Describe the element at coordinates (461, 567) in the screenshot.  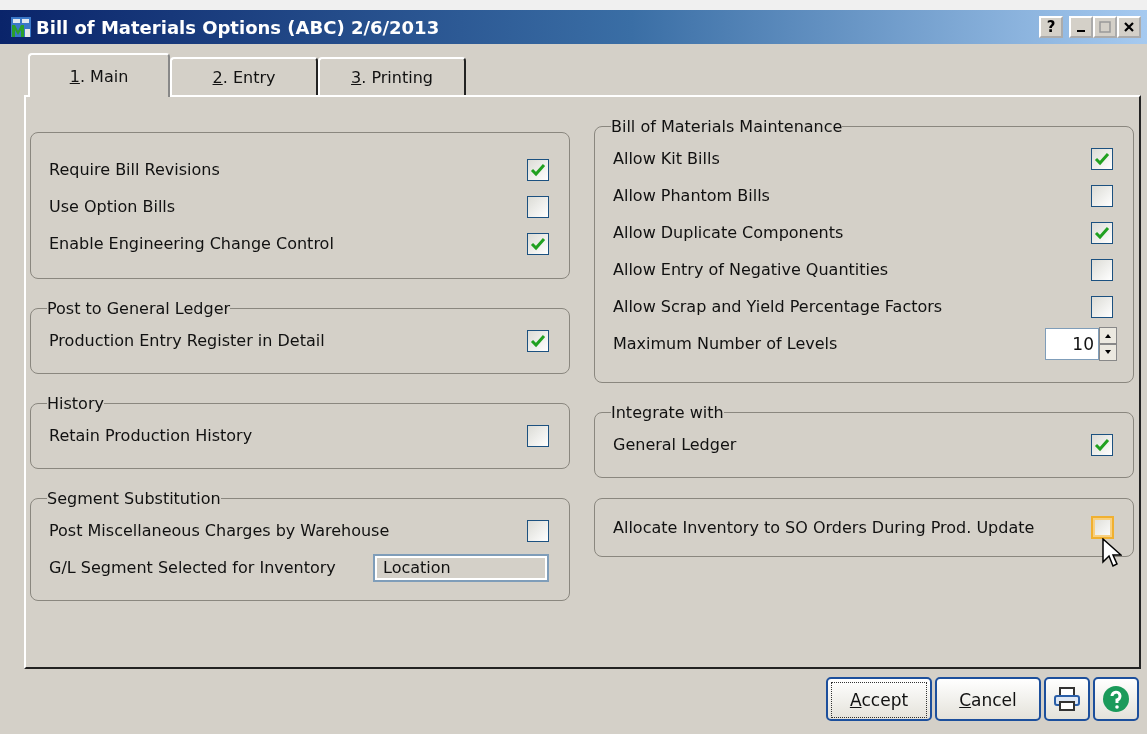
I see `input-field: Location` at that location.